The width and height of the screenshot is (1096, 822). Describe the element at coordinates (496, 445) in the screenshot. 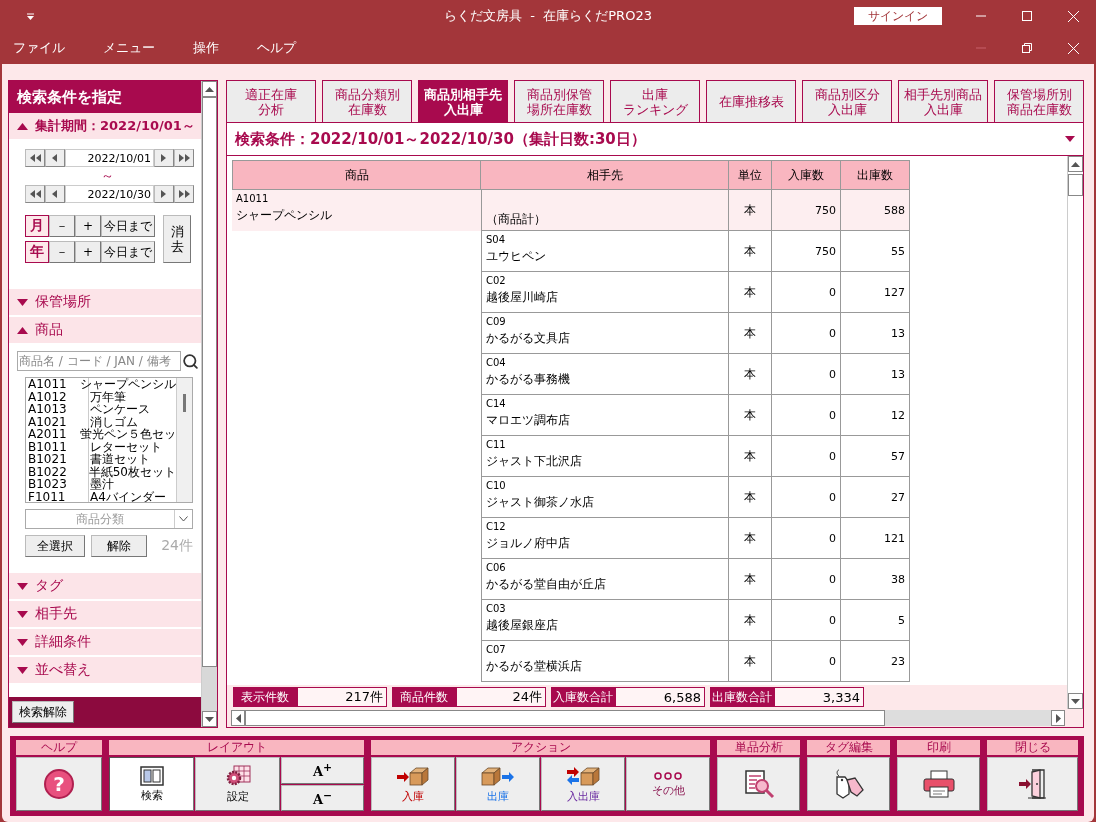

I see `partner-code: C11` at that location.